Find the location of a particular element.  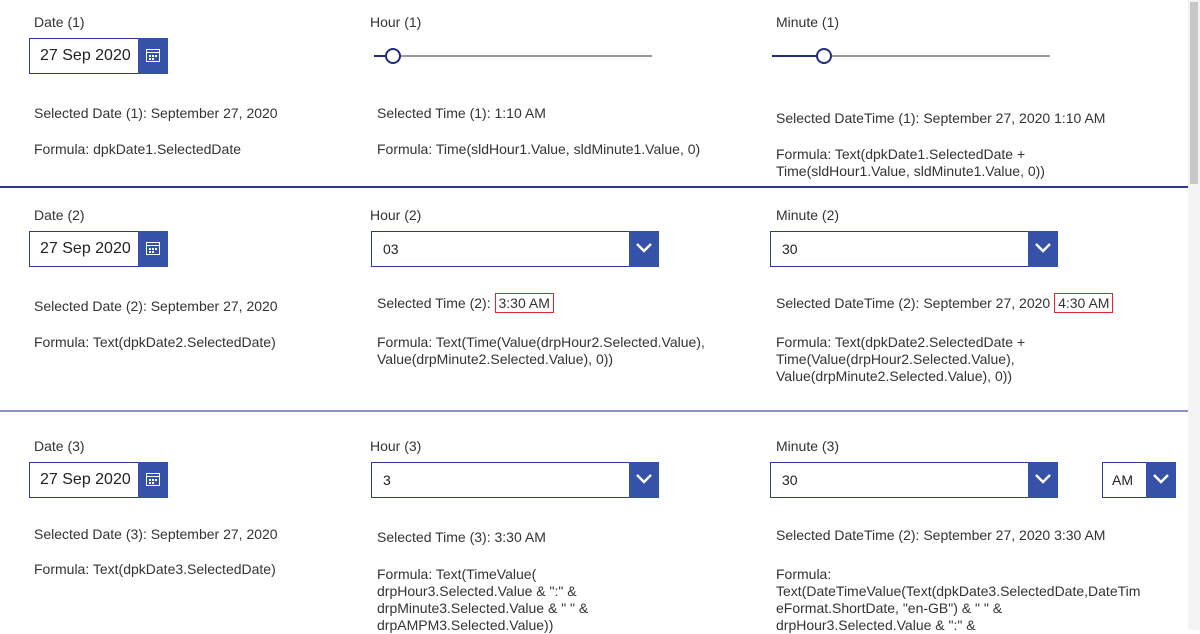

date-1-label: Date (1) is located at coordinates (59, 22).